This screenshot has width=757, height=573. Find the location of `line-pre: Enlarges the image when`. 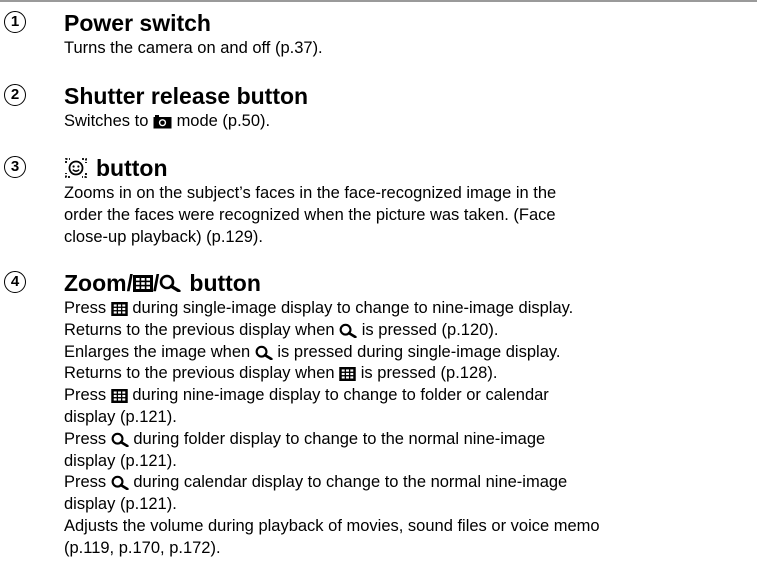

line-pre: Enlarges the image when is located at coordinates (157, 351).